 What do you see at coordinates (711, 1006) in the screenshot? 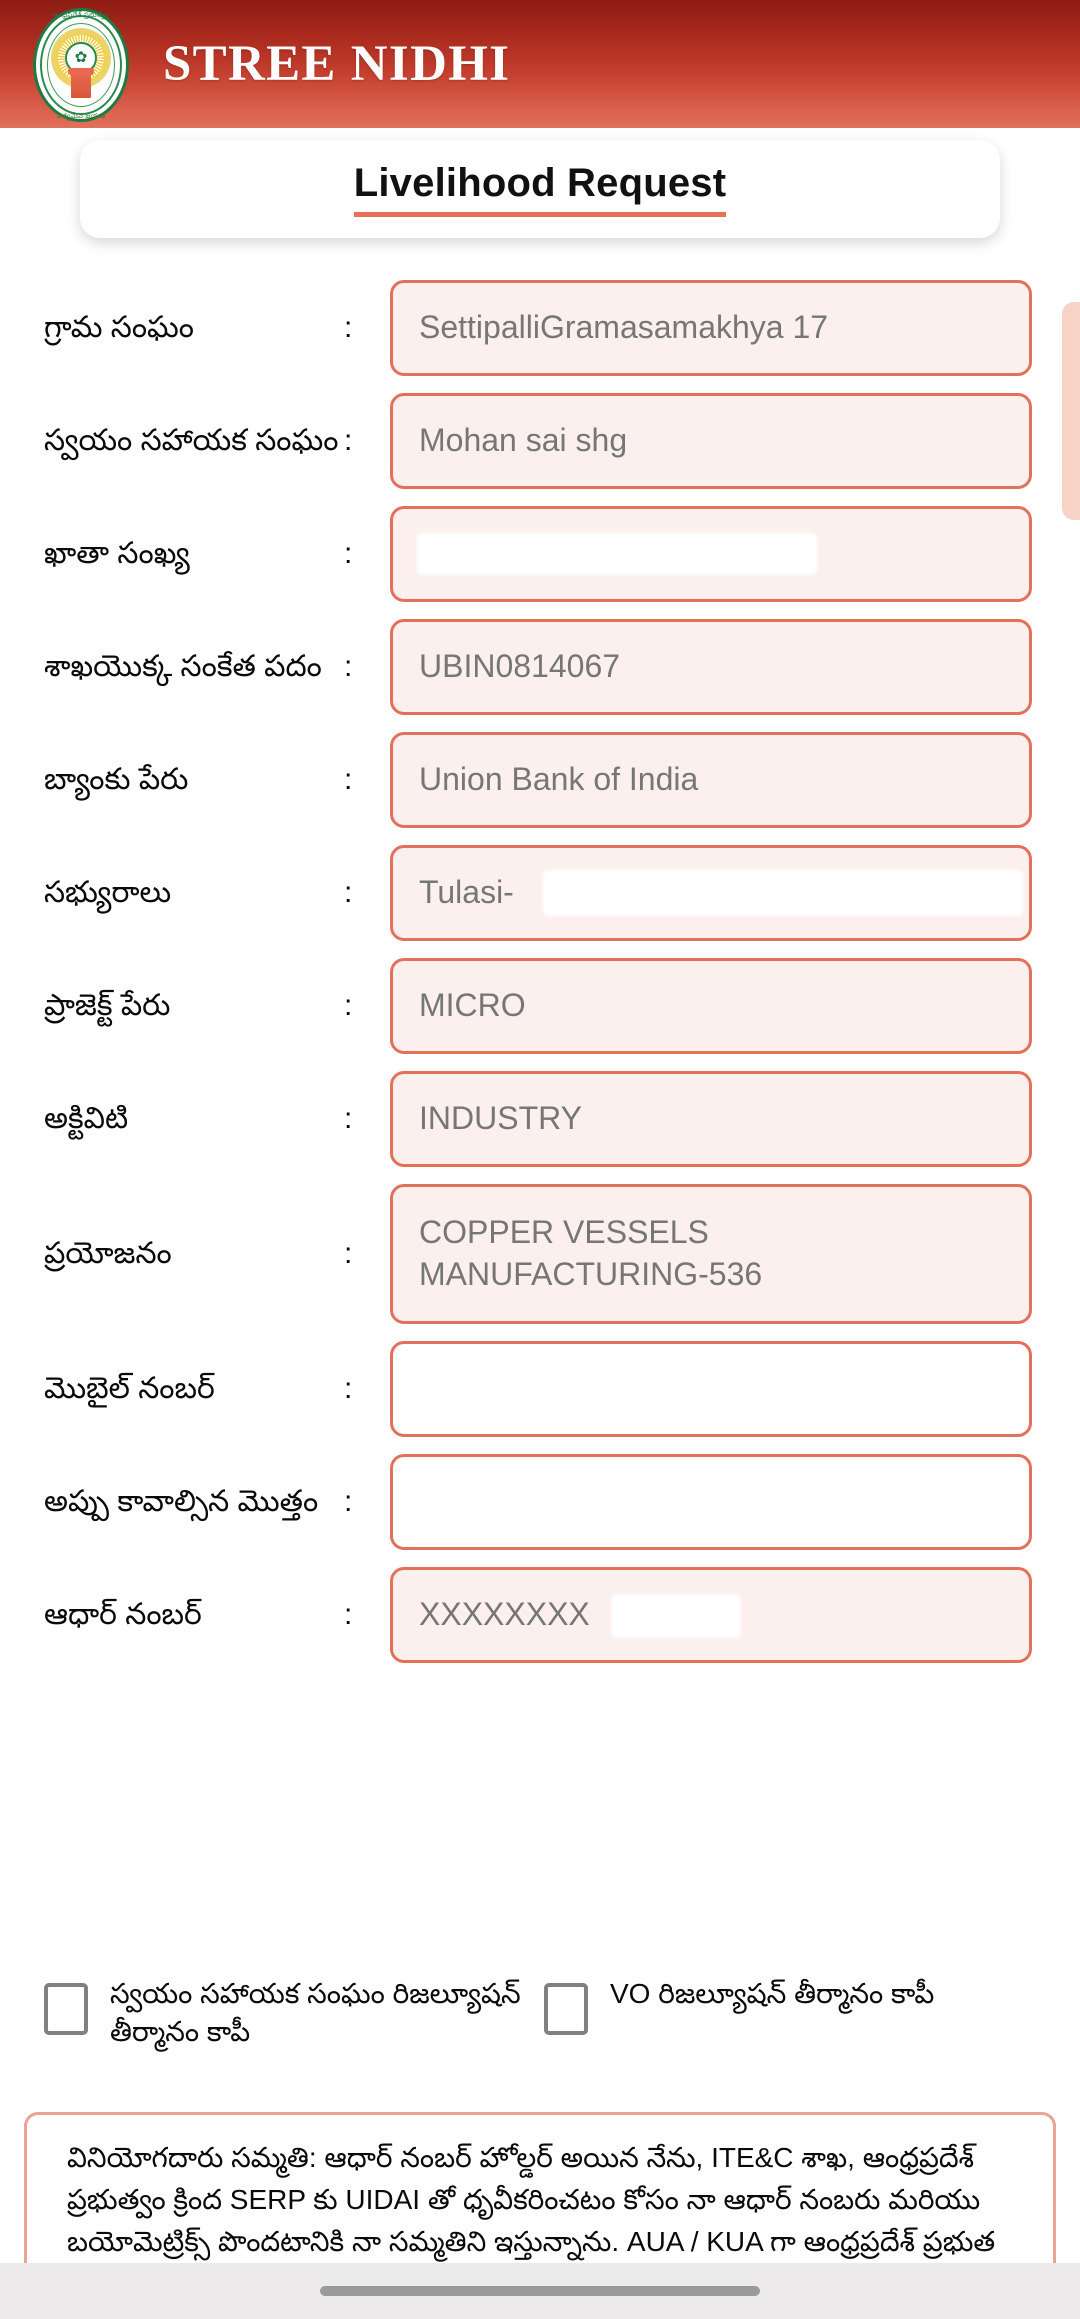
I see `form-input: MICRO` at bounding box center [711, 1006].